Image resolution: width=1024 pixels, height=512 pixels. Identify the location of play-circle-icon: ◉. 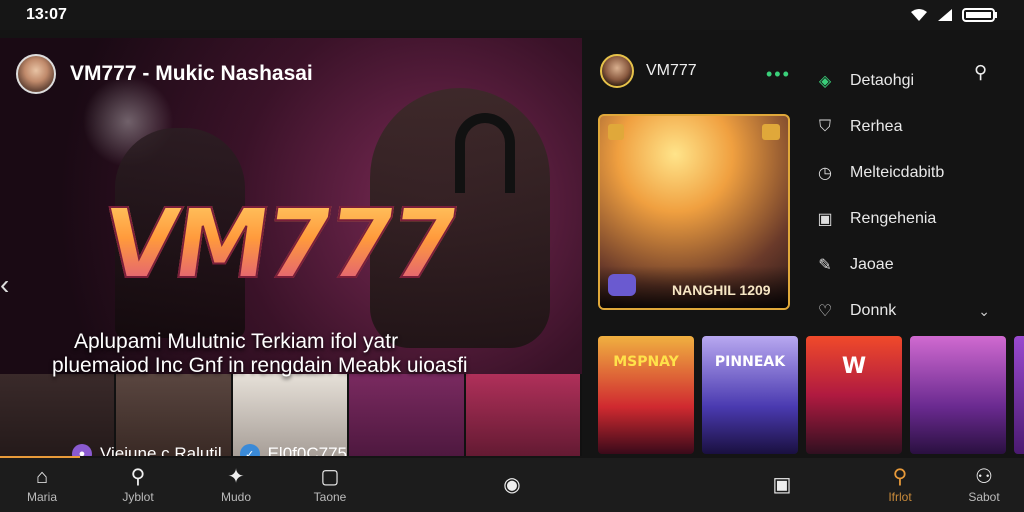
(512, 485).